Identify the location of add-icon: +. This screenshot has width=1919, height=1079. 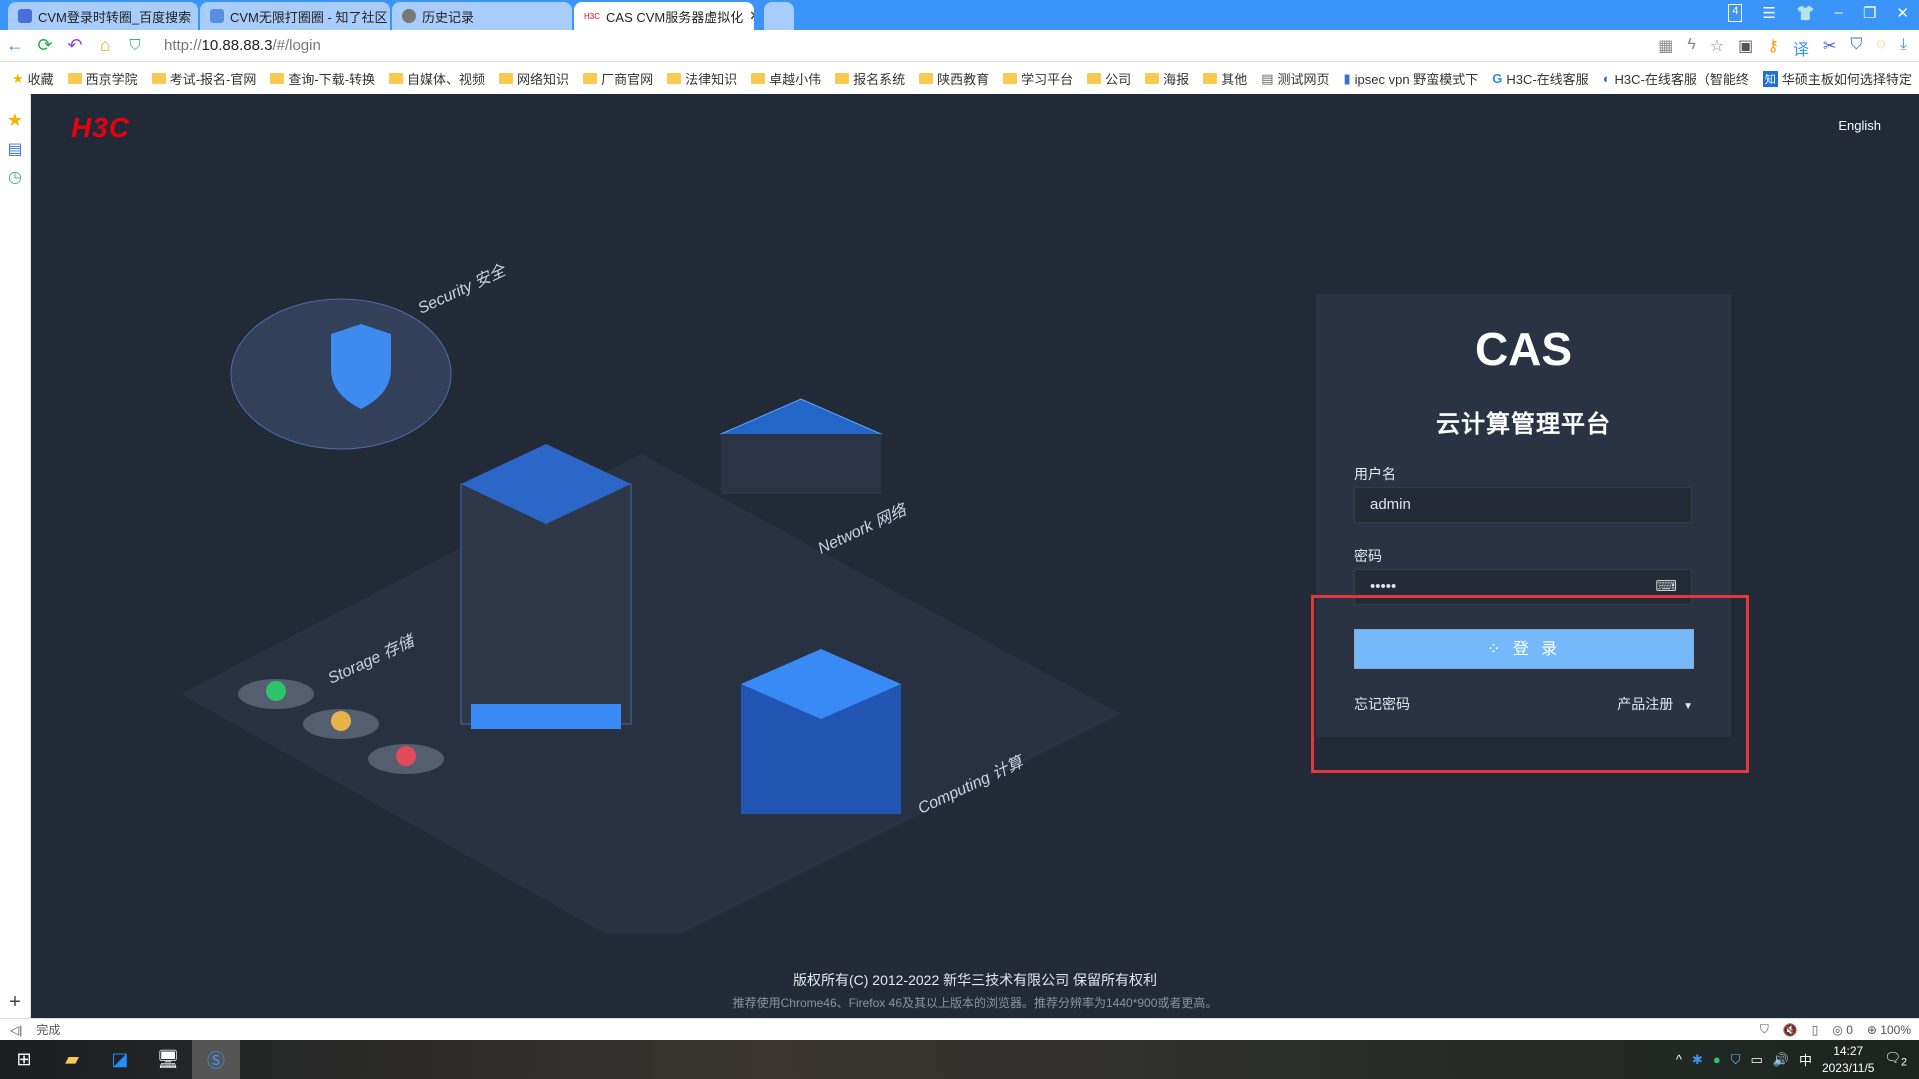
(15, 1002).